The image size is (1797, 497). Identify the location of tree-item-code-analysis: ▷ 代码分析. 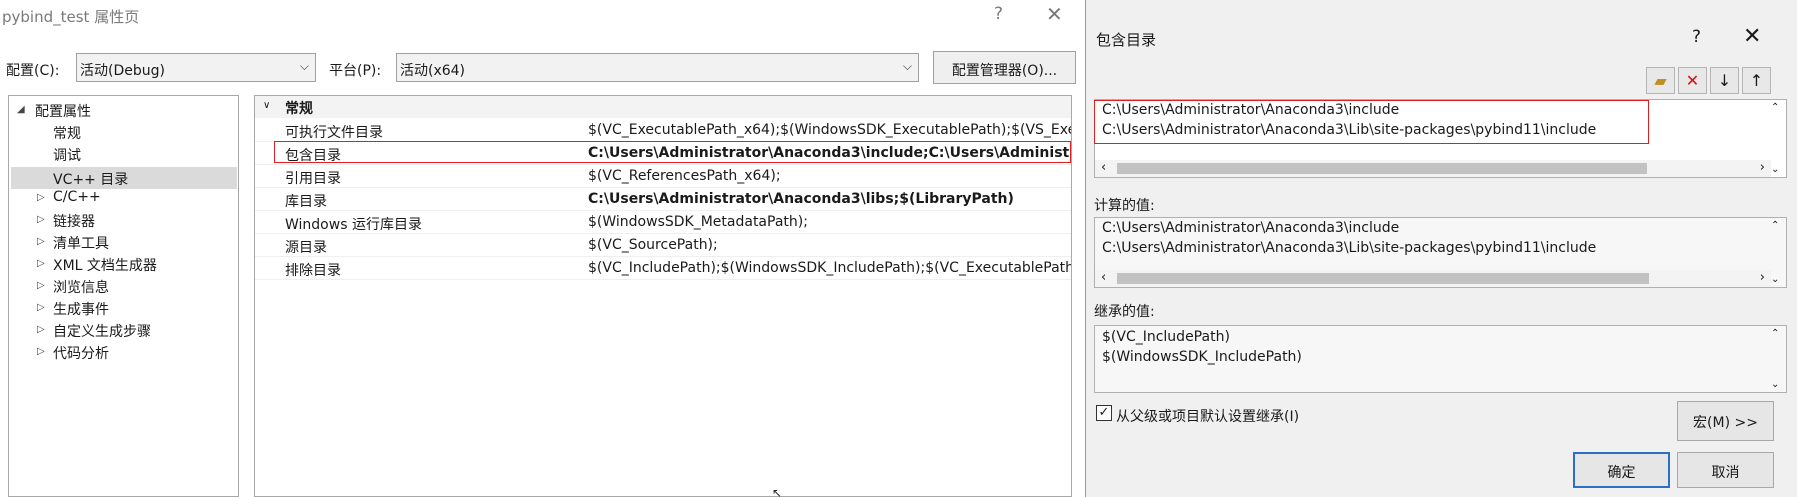
(124, 354).